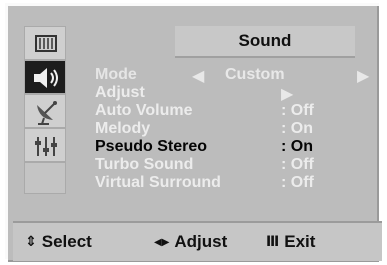  Describe the element at coordinates (144, 110) in the screenshot. I see `menu-item-label: Auto Volume` at that location.